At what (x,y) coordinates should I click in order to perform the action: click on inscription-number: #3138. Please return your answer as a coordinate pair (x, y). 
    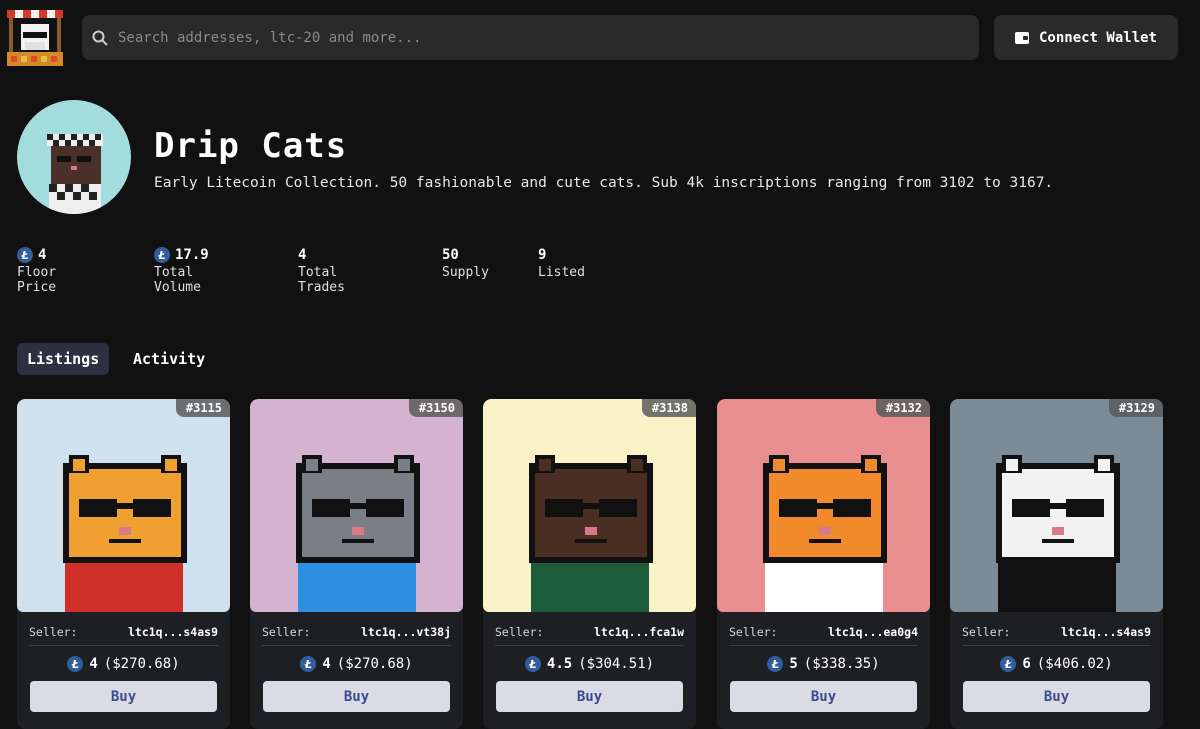
    Looking at the image, I should click on (668, 408).